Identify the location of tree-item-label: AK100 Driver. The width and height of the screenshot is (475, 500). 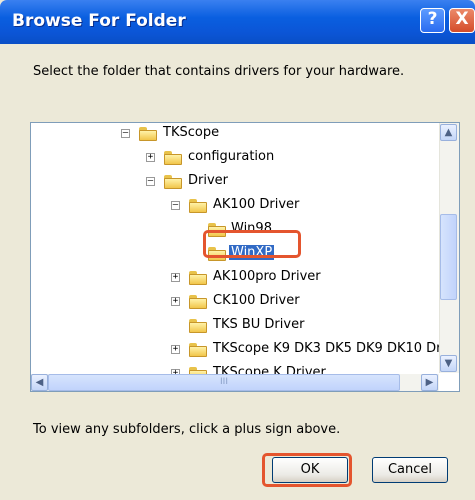
(256, 204).